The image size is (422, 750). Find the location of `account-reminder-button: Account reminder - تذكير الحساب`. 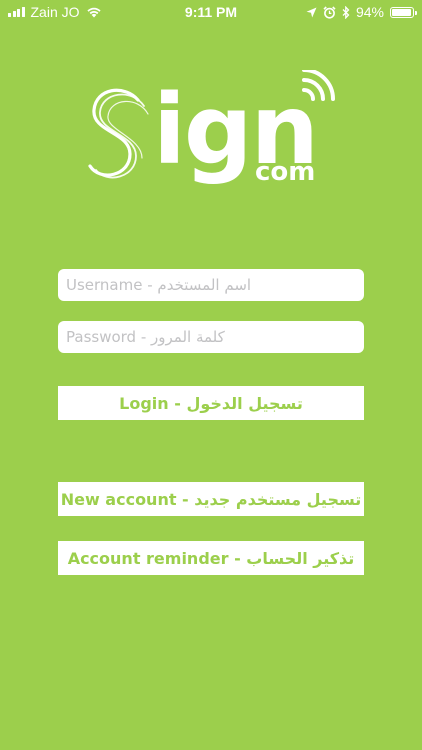

account-reminder-button: Account reminder - تذكير الحساب is located at coordinates (211, 558).